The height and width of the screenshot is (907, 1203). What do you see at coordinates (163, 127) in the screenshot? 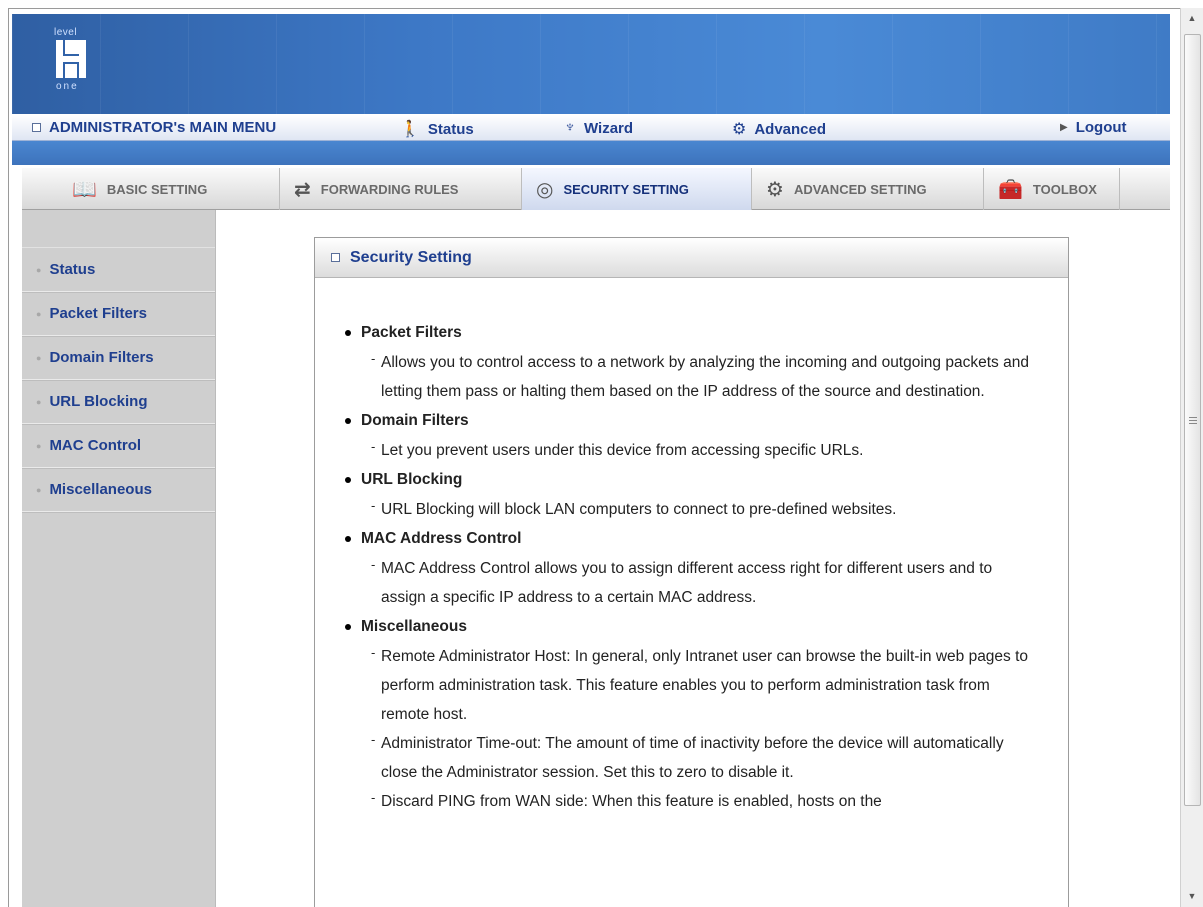
I see `main-menu-title-label: ADMINISTRATOR's MAIN MENU` at bounding box center [163, 127].